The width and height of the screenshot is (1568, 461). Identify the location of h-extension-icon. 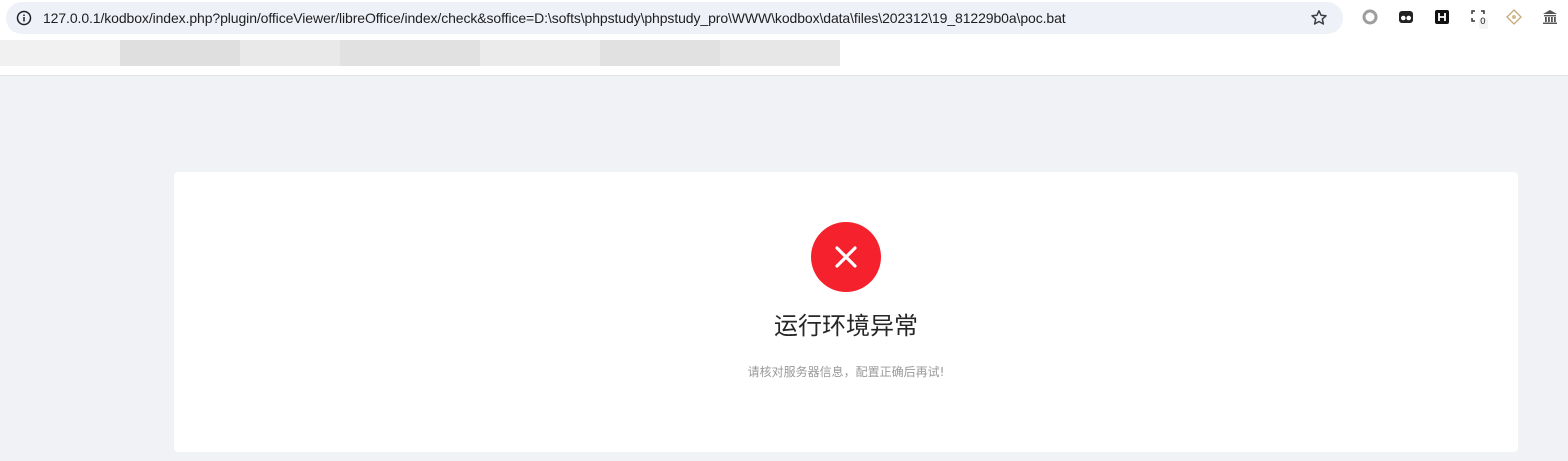
(1442, 17).